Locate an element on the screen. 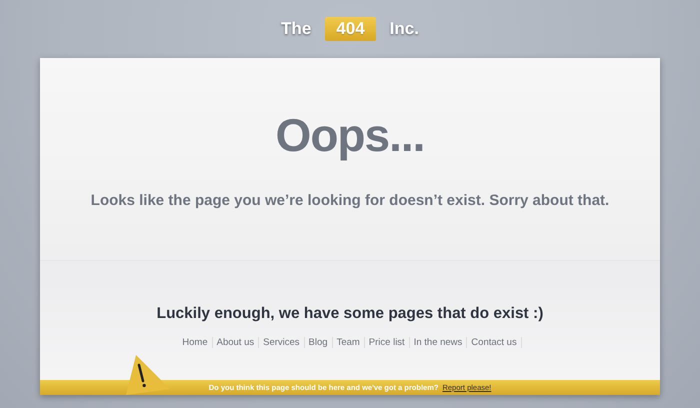 Image resolution: width=700 pixels, height=408 pixels. nav-link: Price list is located at coordinates (387, 342).